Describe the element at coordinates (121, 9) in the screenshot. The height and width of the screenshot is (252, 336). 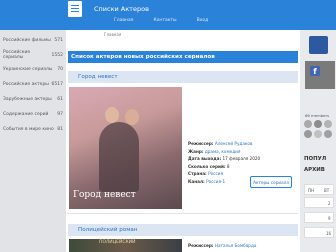
I see `site-title: Списки Актеров` at that location.